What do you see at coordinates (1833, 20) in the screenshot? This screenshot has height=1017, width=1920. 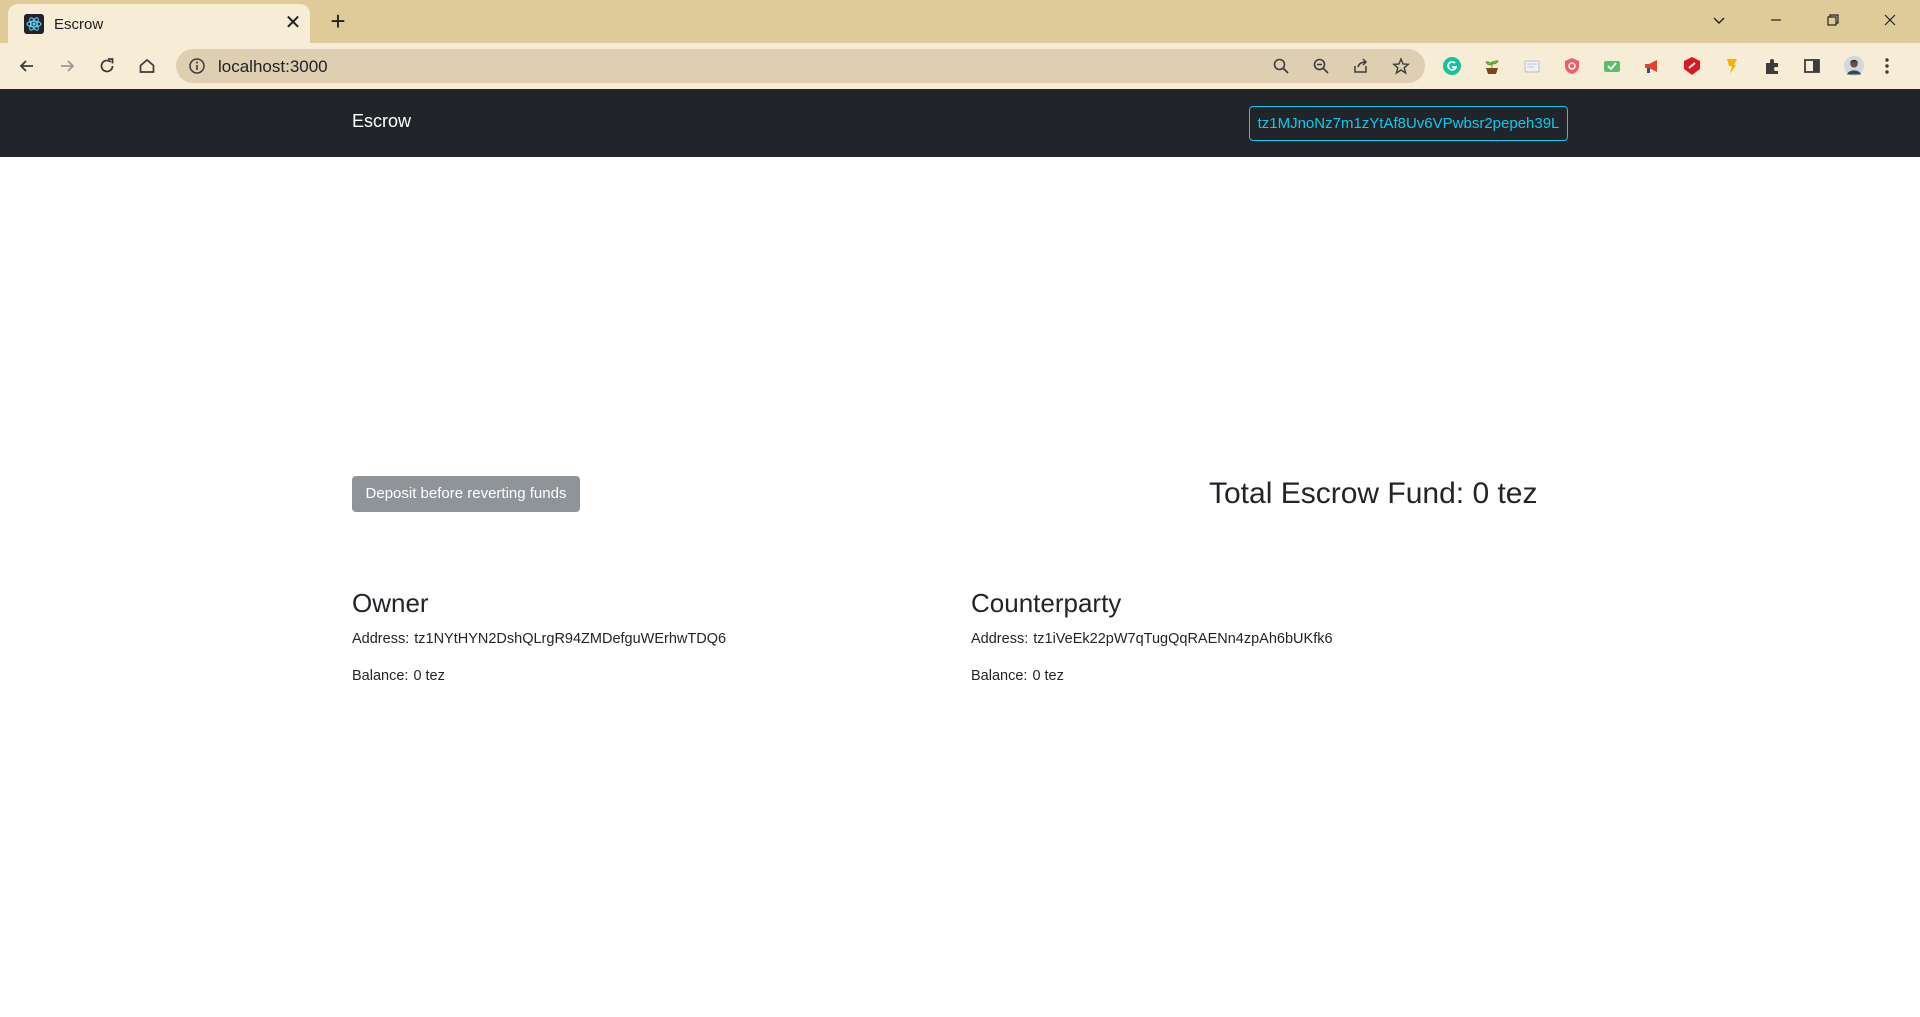 I see `restore-icon` at bounding box center [1833, 20].